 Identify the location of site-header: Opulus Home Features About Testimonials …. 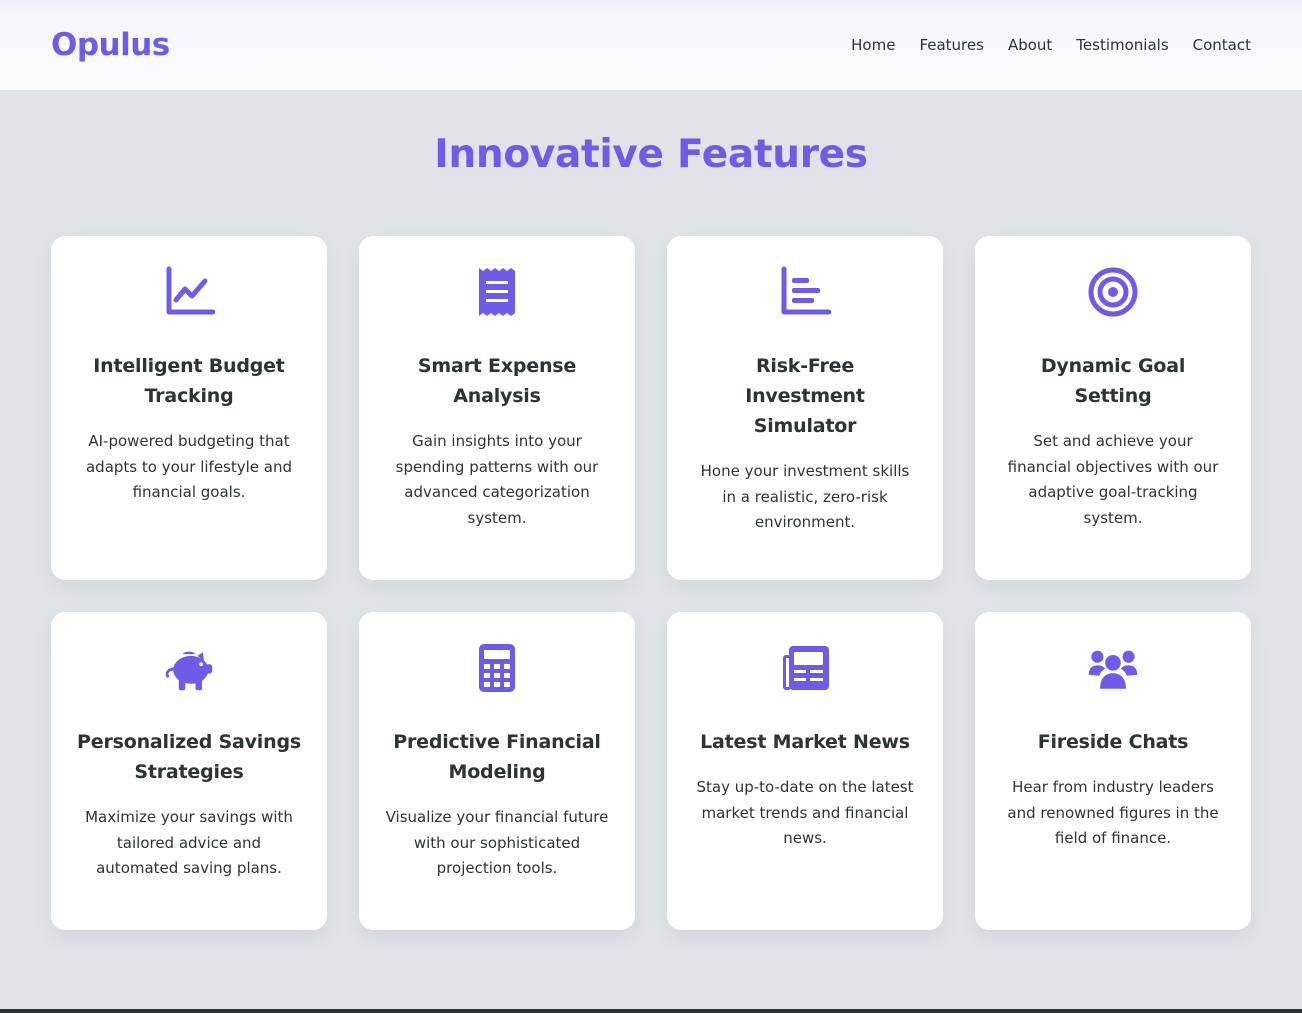
(651, 45).